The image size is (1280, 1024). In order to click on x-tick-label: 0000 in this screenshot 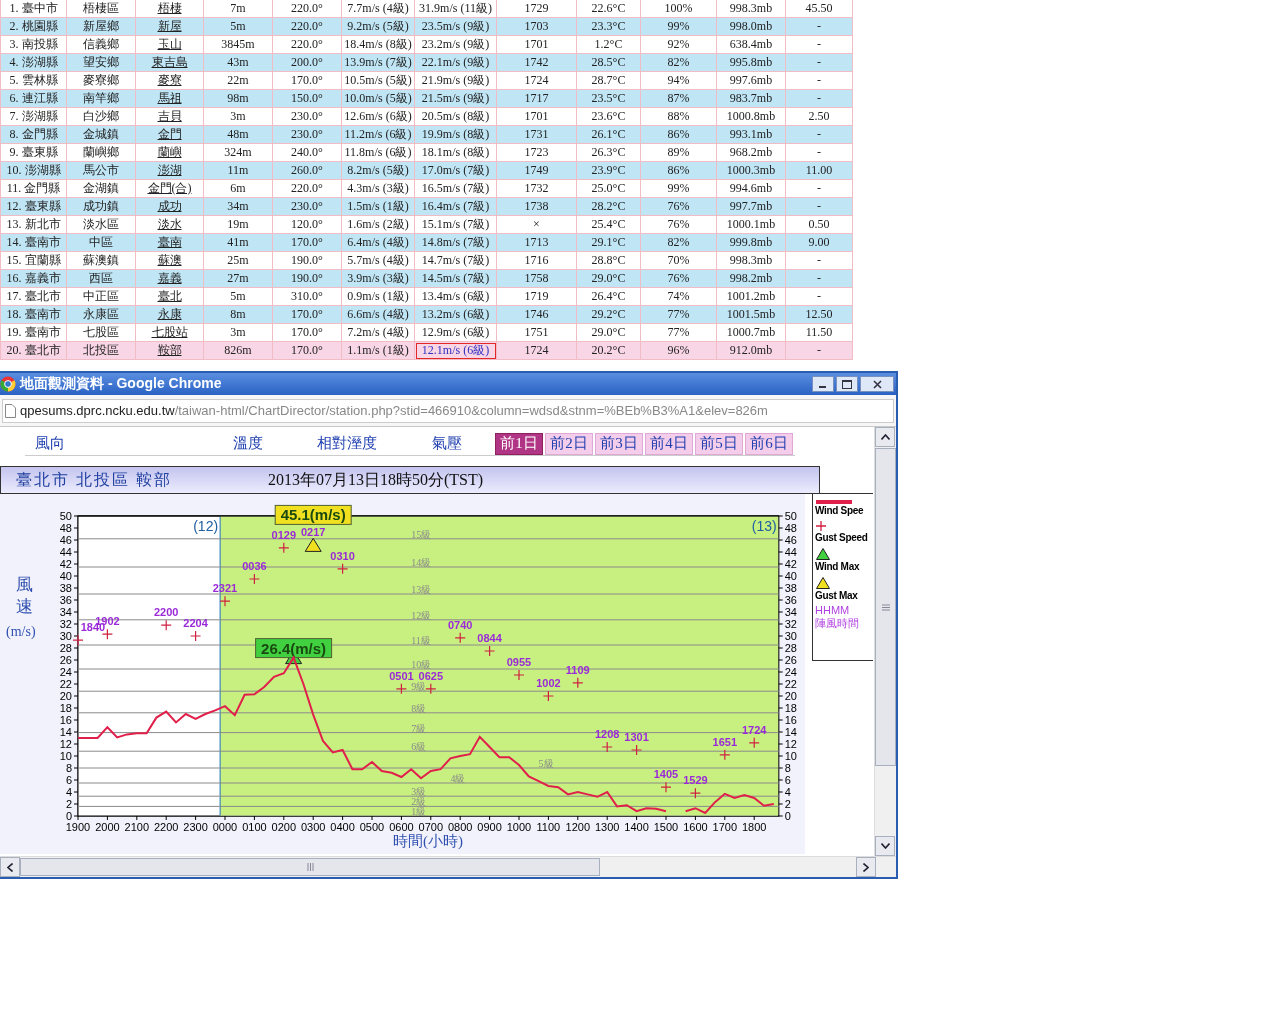, I will do `click(225, 827)`.